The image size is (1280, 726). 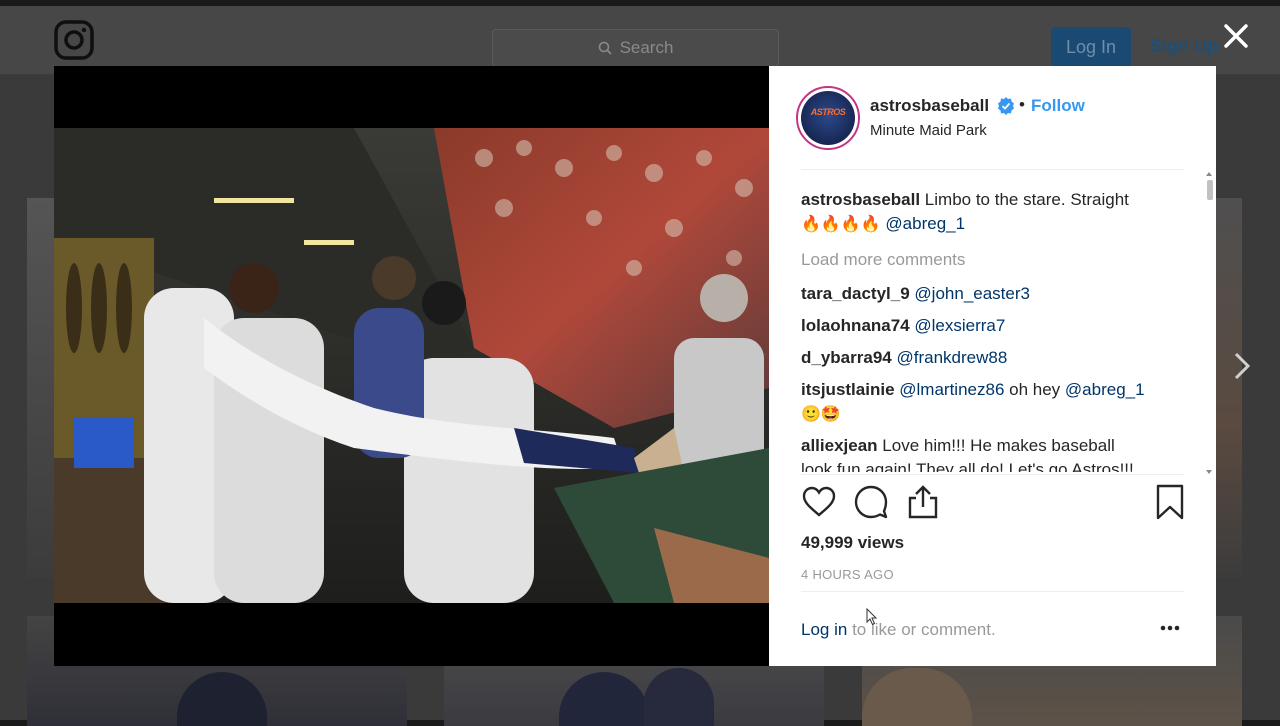 I want to click on comment-row: tara_dactyl_9 @john_easter3, so click(x=915, y=294).